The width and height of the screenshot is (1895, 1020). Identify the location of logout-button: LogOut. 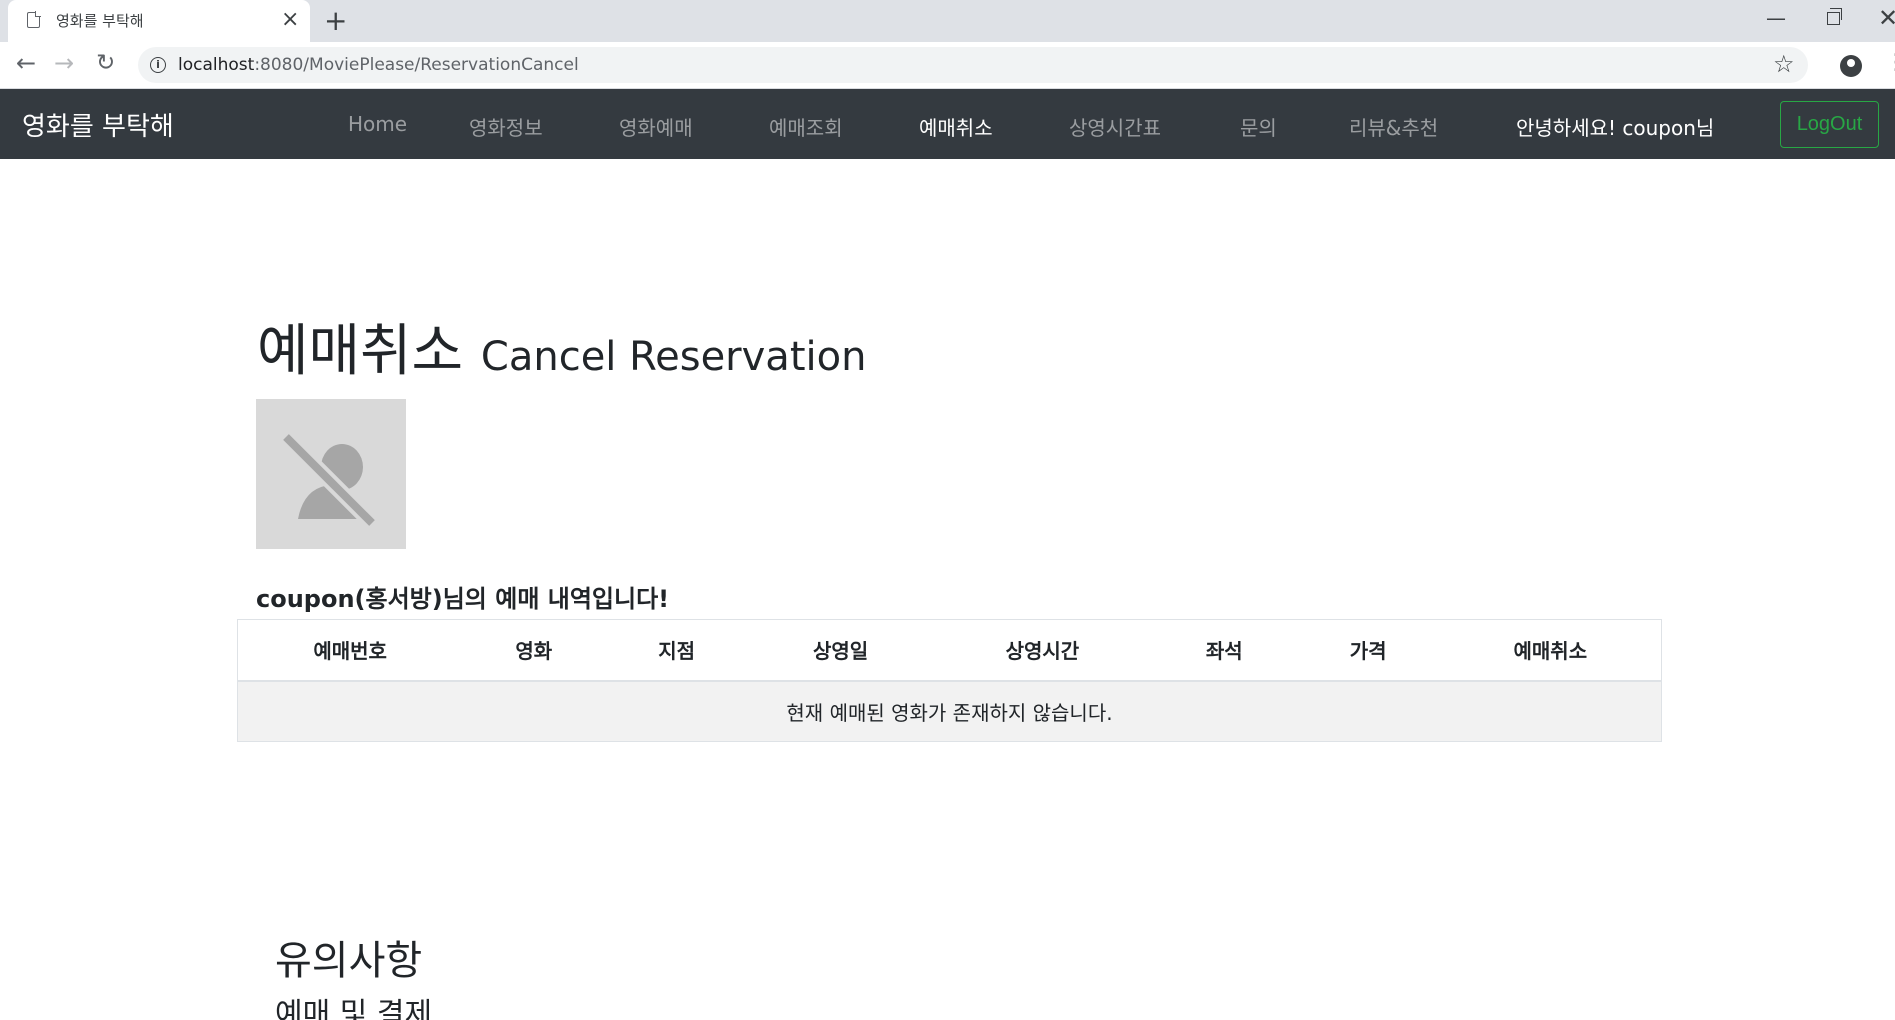
(1829, 124).